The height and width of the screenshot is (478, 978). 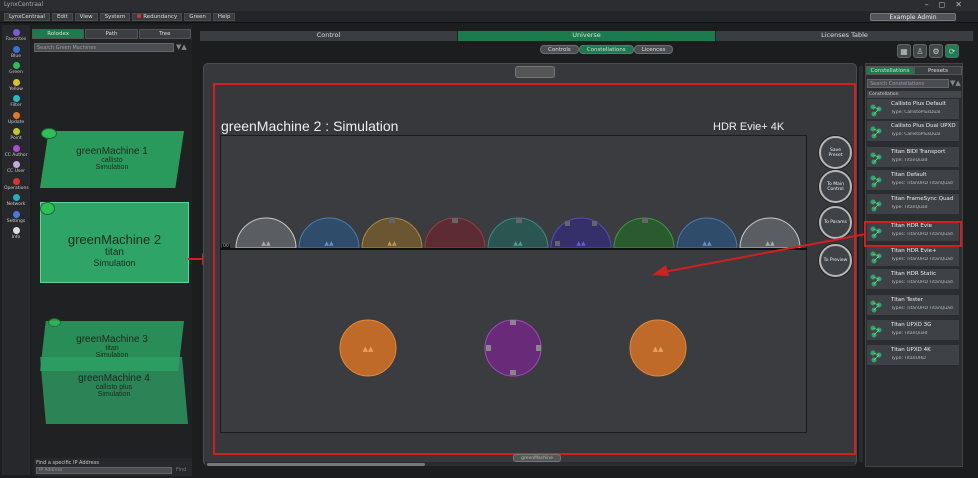 I want to click on main-tabs: Control Universe Licenses Table, so click(x=587, y=36).